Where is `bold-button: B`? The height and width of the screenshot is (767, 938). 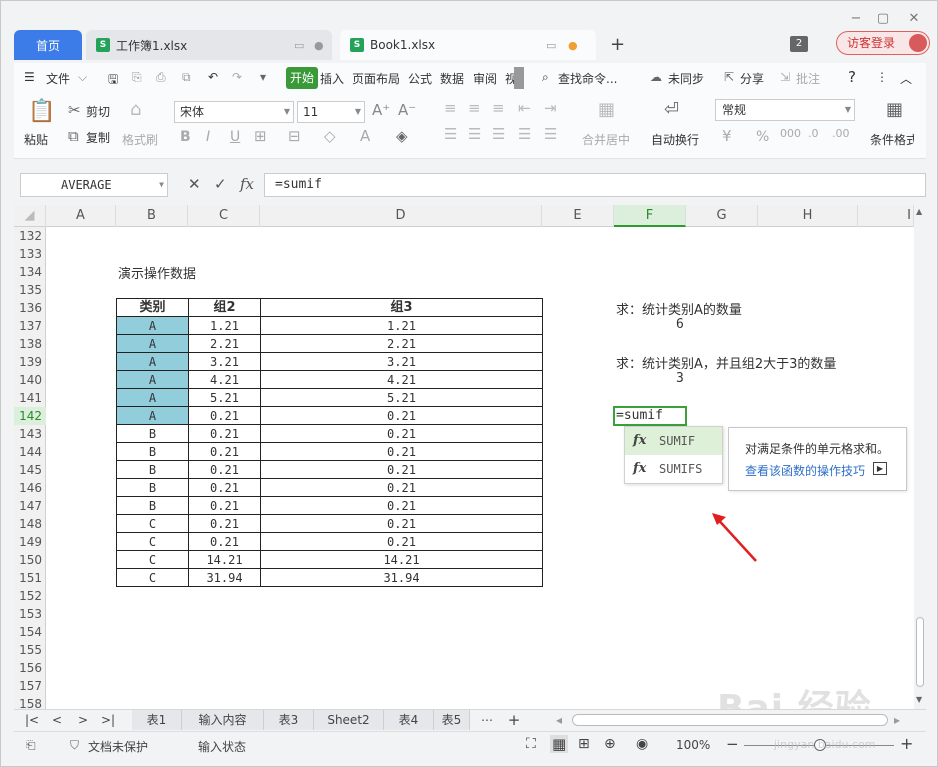 bold-button: B is located at coordinates (185, 137).